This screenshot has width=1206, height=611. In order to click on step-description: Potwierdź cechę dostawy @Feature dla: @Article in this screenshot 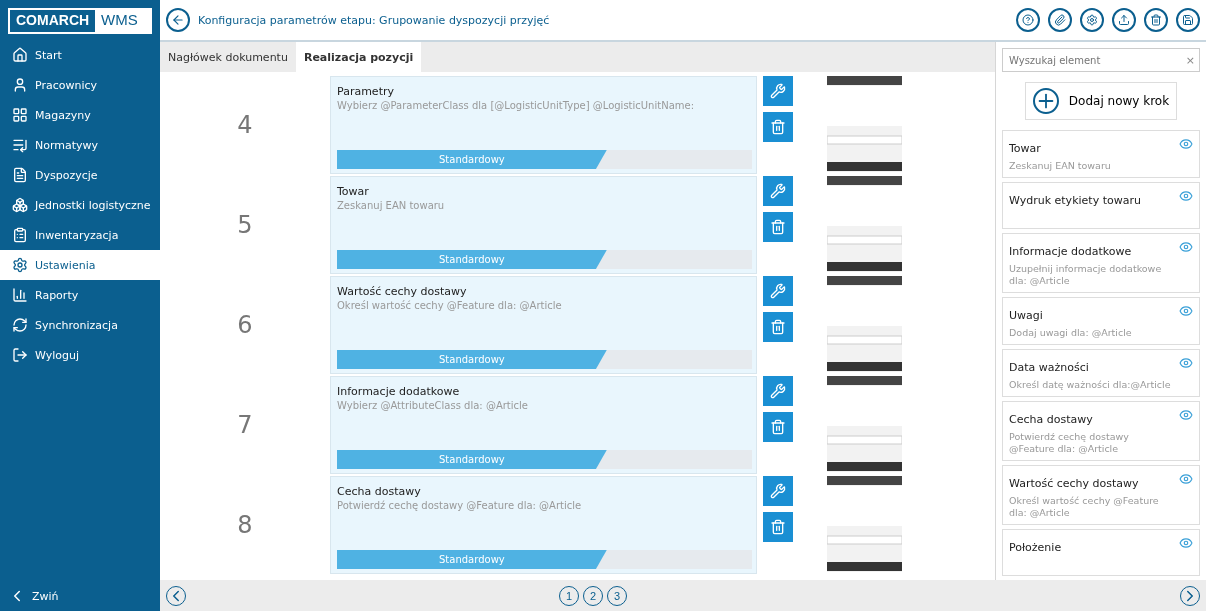, I will do `click(460, 505)`.